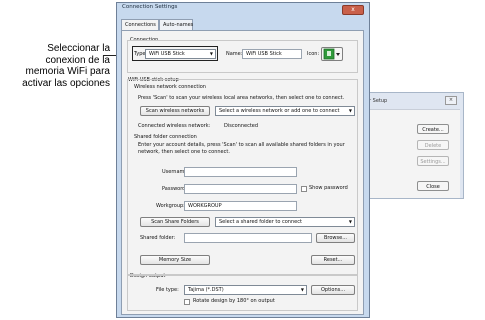 This screenshot has height=320, width=485. I want to click on connection-group-frame, so click(242, 56).